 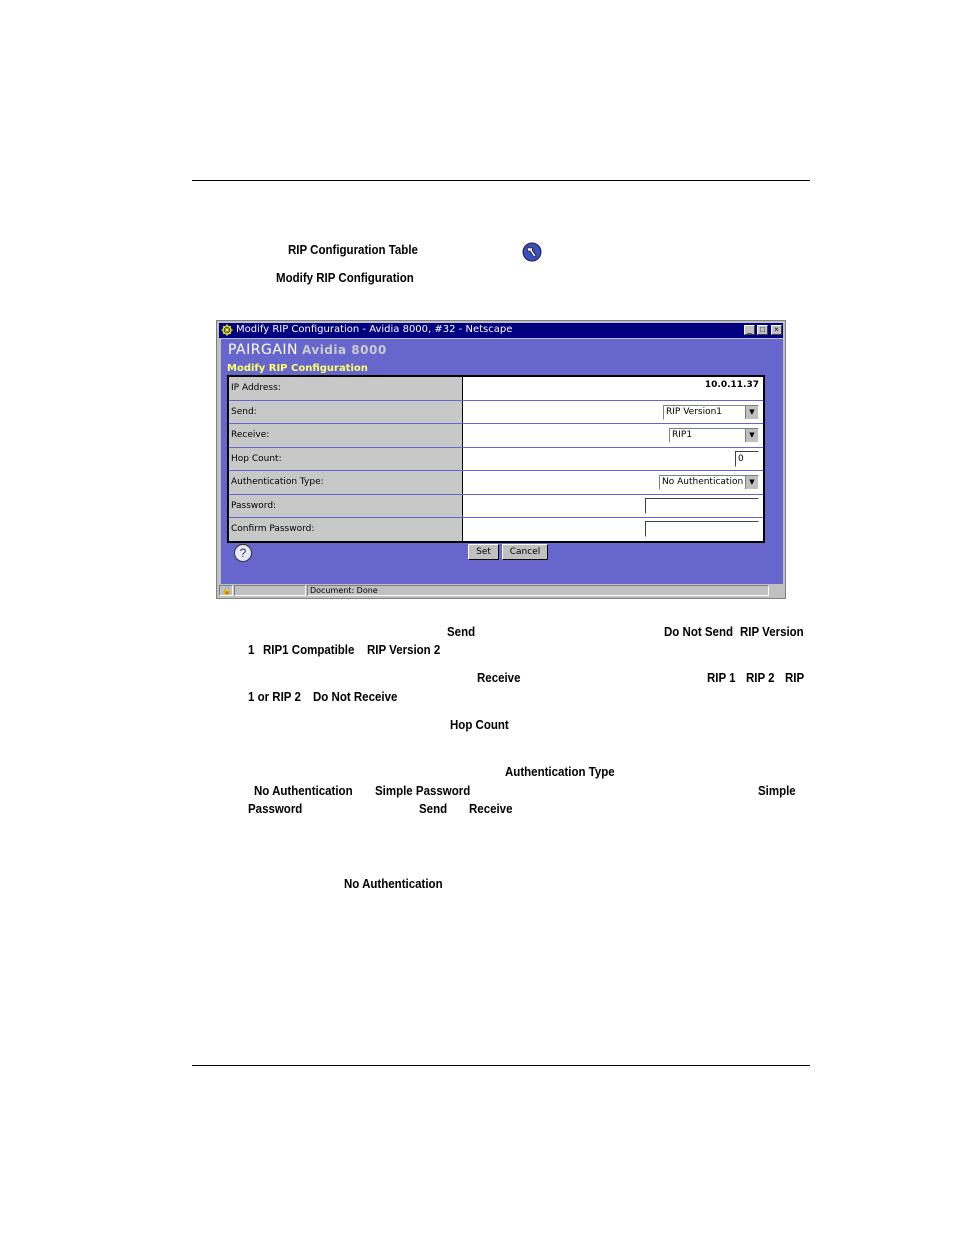 What do you see at coordinates (355, 697) in the screenshot?
I see `receive-option-do-not-receive: Do Not Receive` at bounding box center [355, 697].